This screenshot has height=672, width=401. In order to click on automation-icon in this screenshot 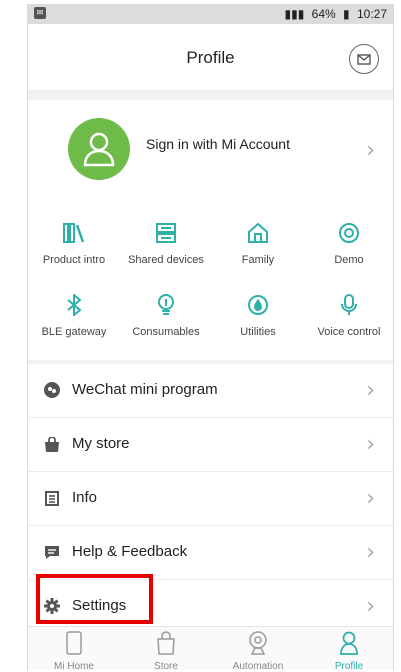, I will do `click(258, 643)`.